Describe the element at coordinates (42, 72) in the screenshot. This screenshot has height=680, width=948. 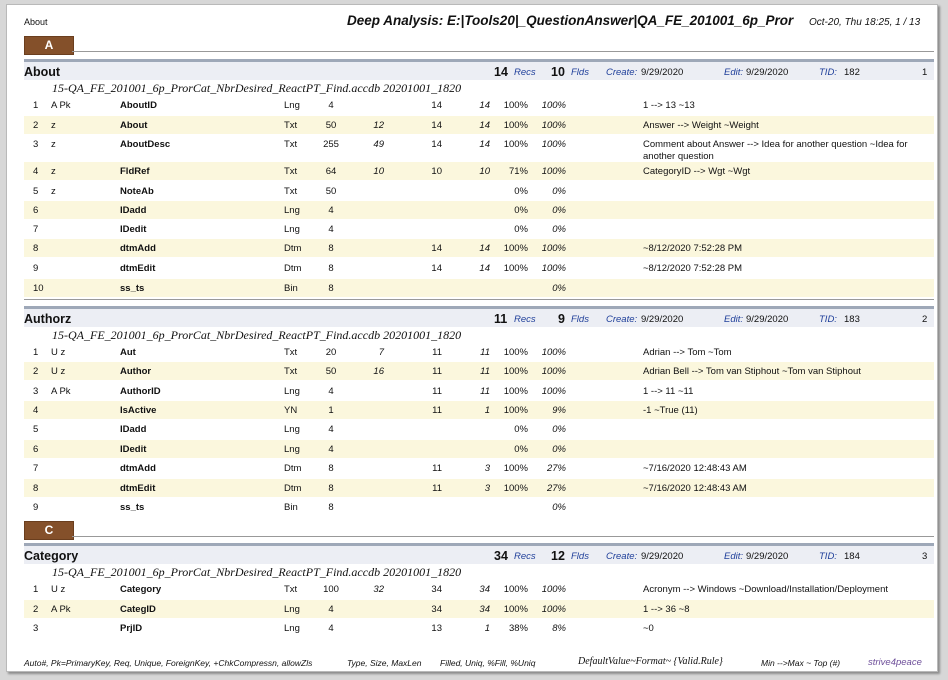
I see `table-name: About` at that location.